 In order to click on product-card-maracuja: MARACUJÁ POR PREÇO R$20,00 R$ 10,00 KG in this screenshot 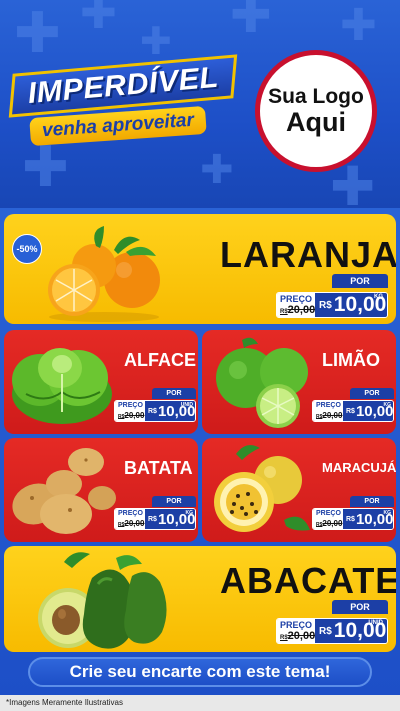, I will do `click(299, 490)`.